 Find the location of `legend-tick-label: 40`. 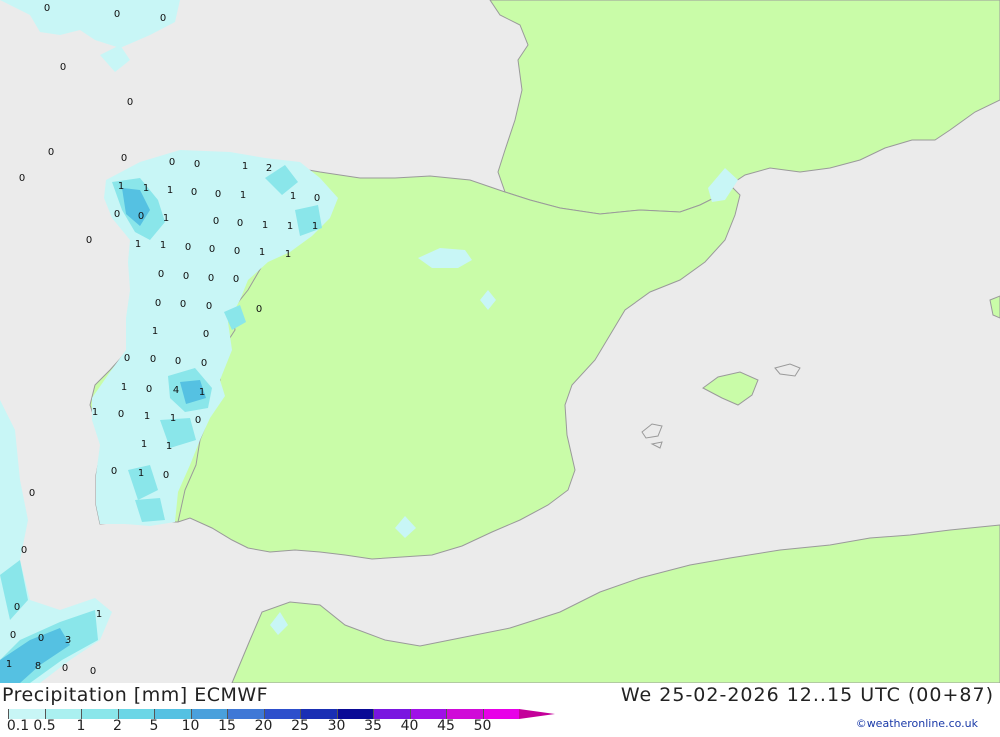

legend-tick-label: 40 is located at coordinates (409, 726).